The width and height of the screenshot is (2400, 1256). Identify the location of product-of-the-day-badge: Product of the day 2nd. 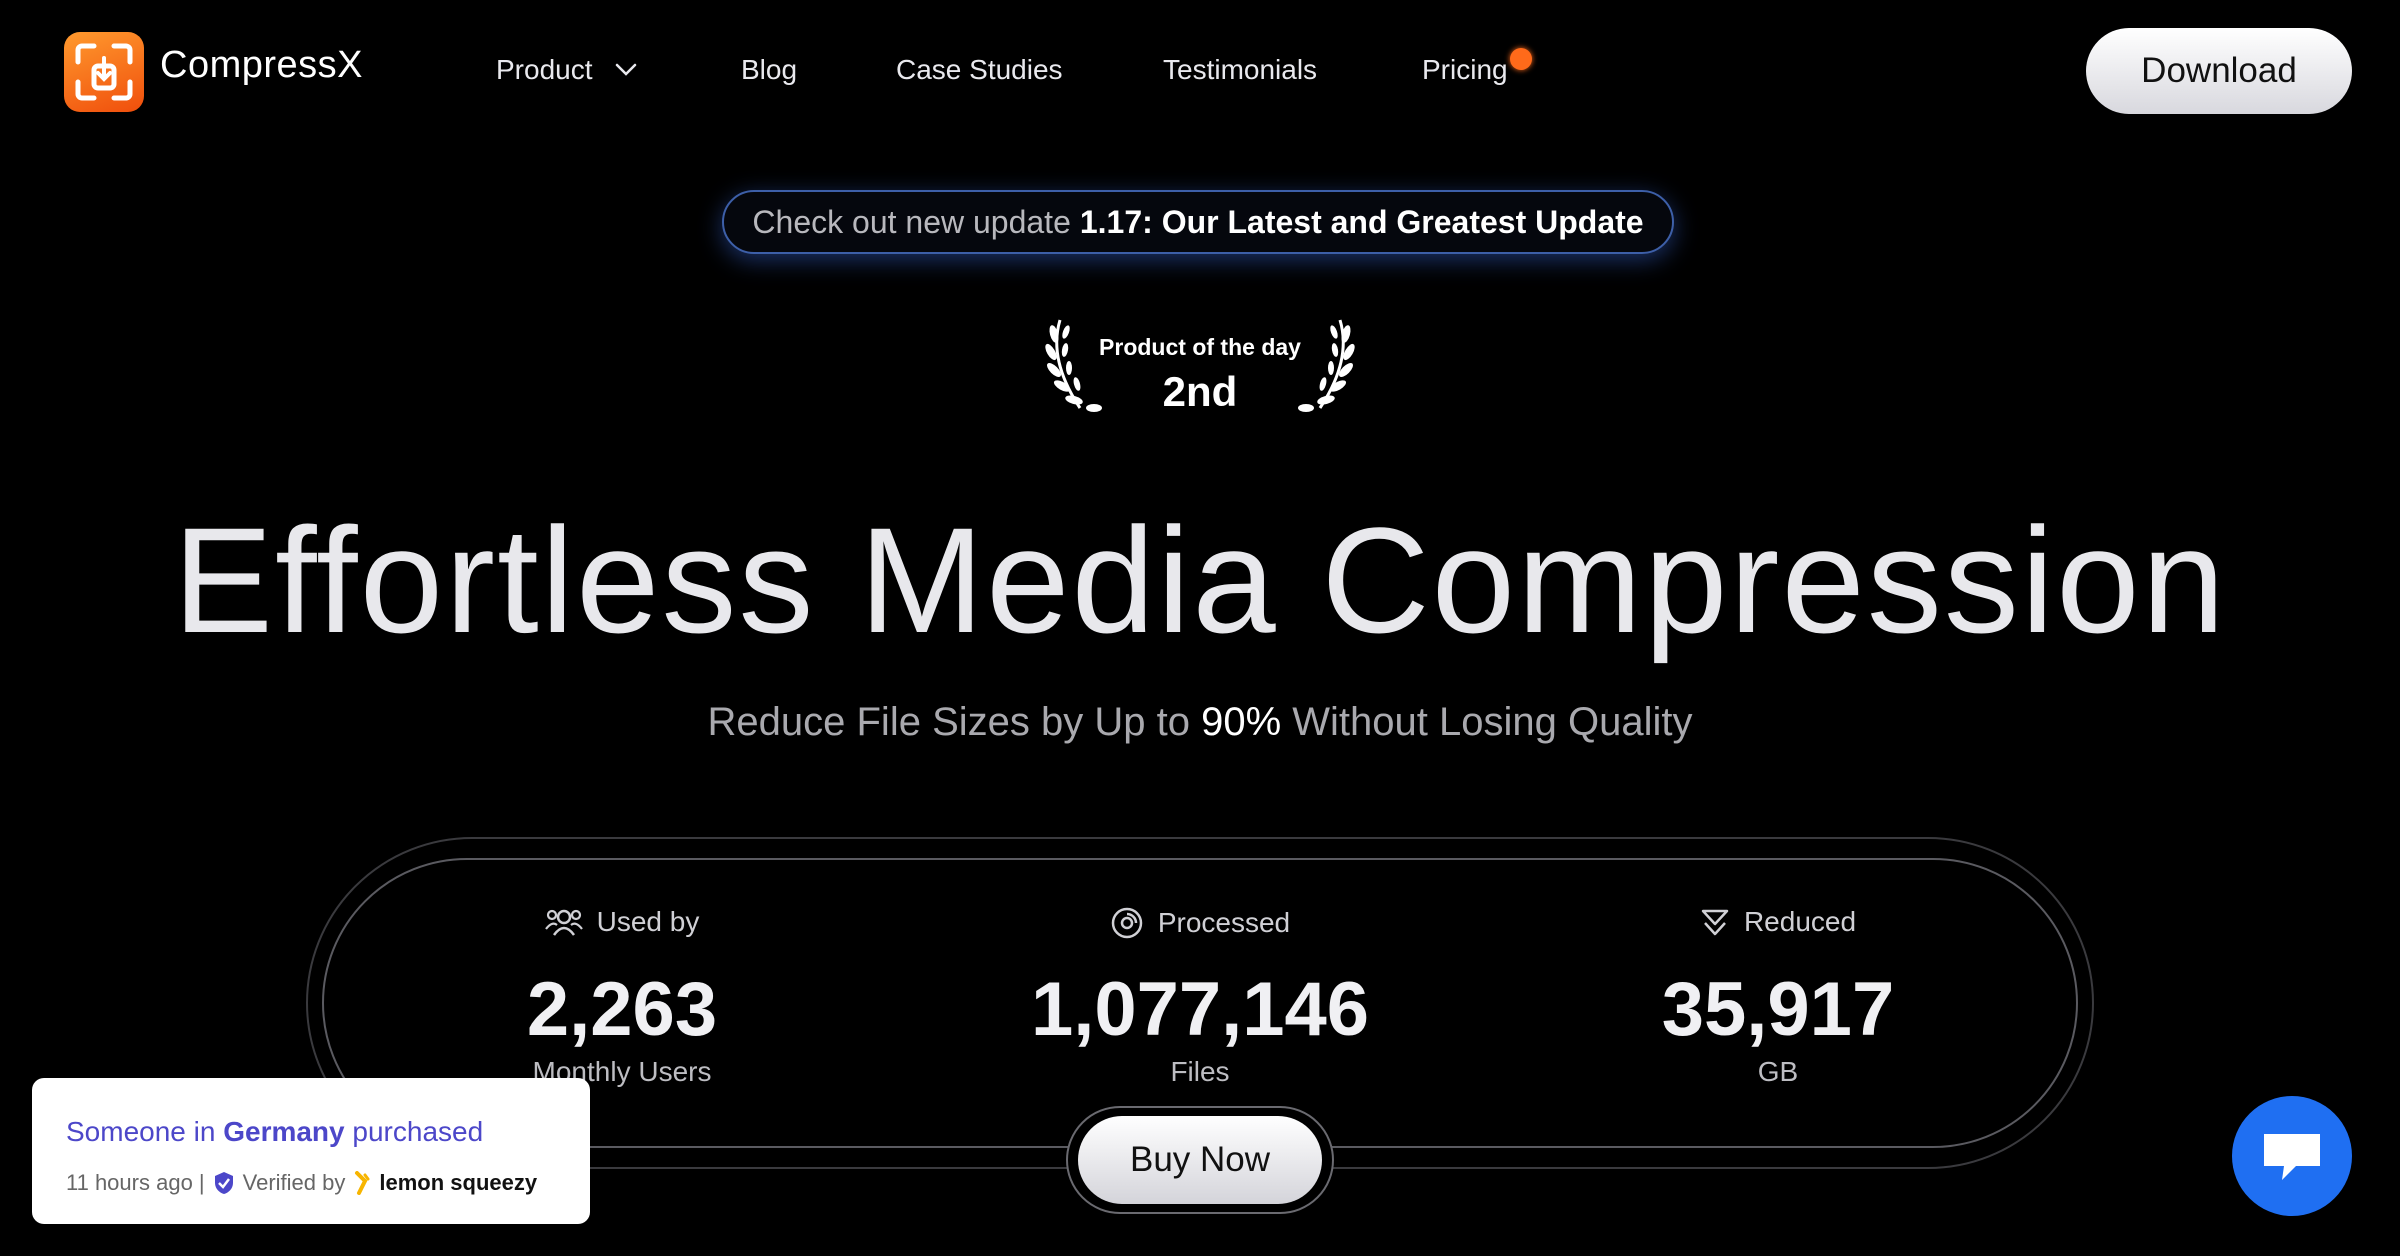
(1200, 365).